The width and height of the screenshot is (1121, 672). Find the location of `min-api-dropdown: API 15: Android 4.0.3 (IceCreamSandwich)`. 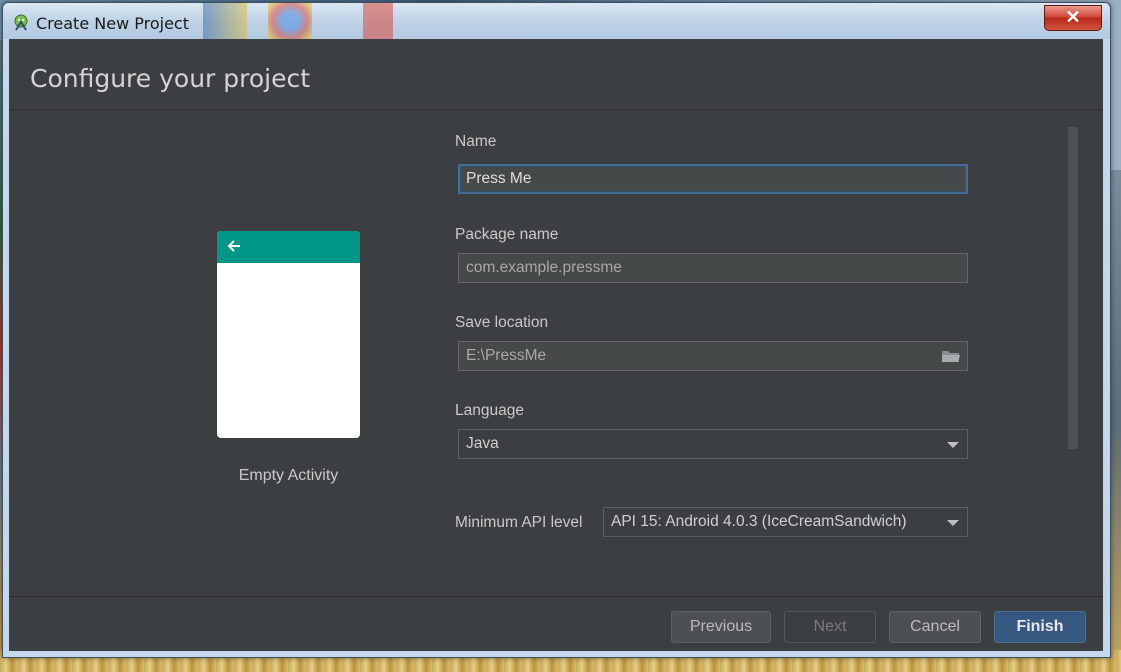

min-api-dropdown: API 15: Android 4.0.3 (IceCreamSandwich) is located at coordinates (785, 522).